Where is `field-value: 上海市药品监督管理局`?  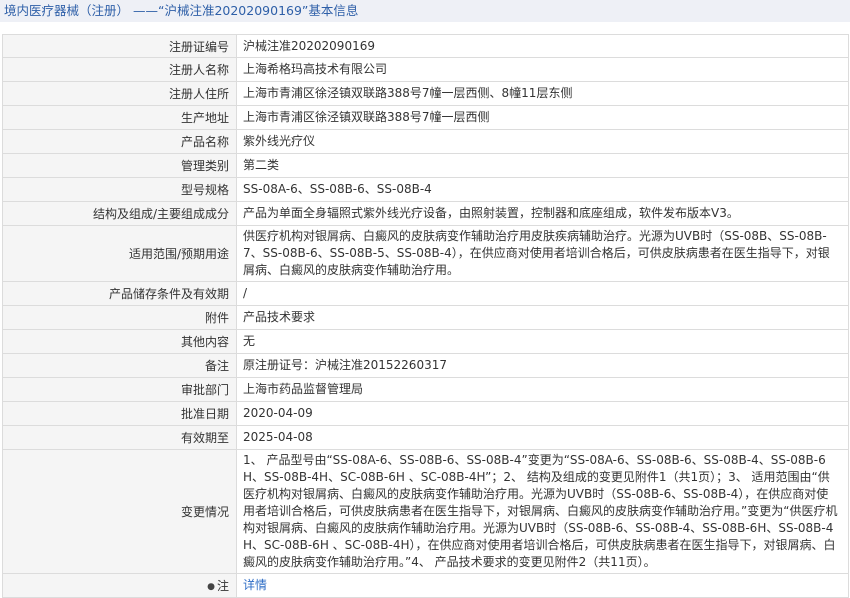
field-value: 上海市药品监督管理局 is located at coordinates (542, 389).